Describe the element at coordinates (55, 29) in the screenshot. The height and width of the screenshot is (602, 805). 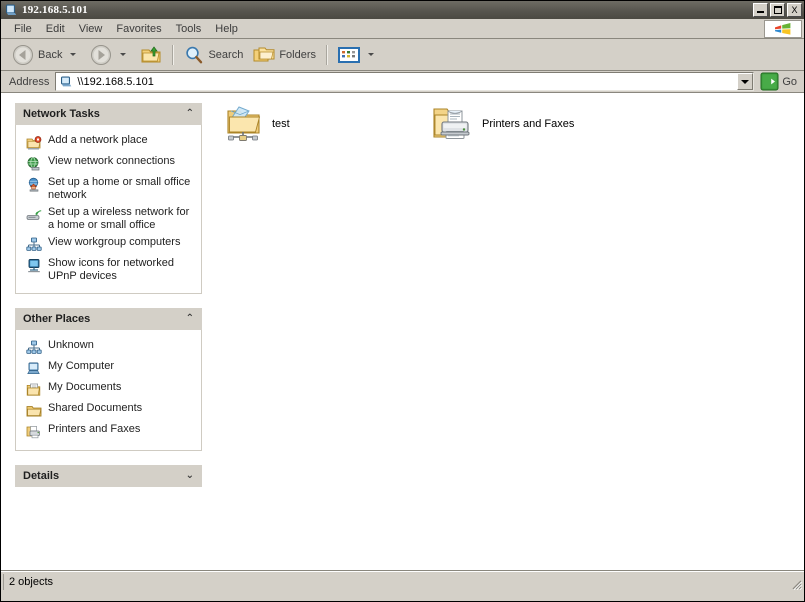
I see `menu-edit: Edit` at that location.